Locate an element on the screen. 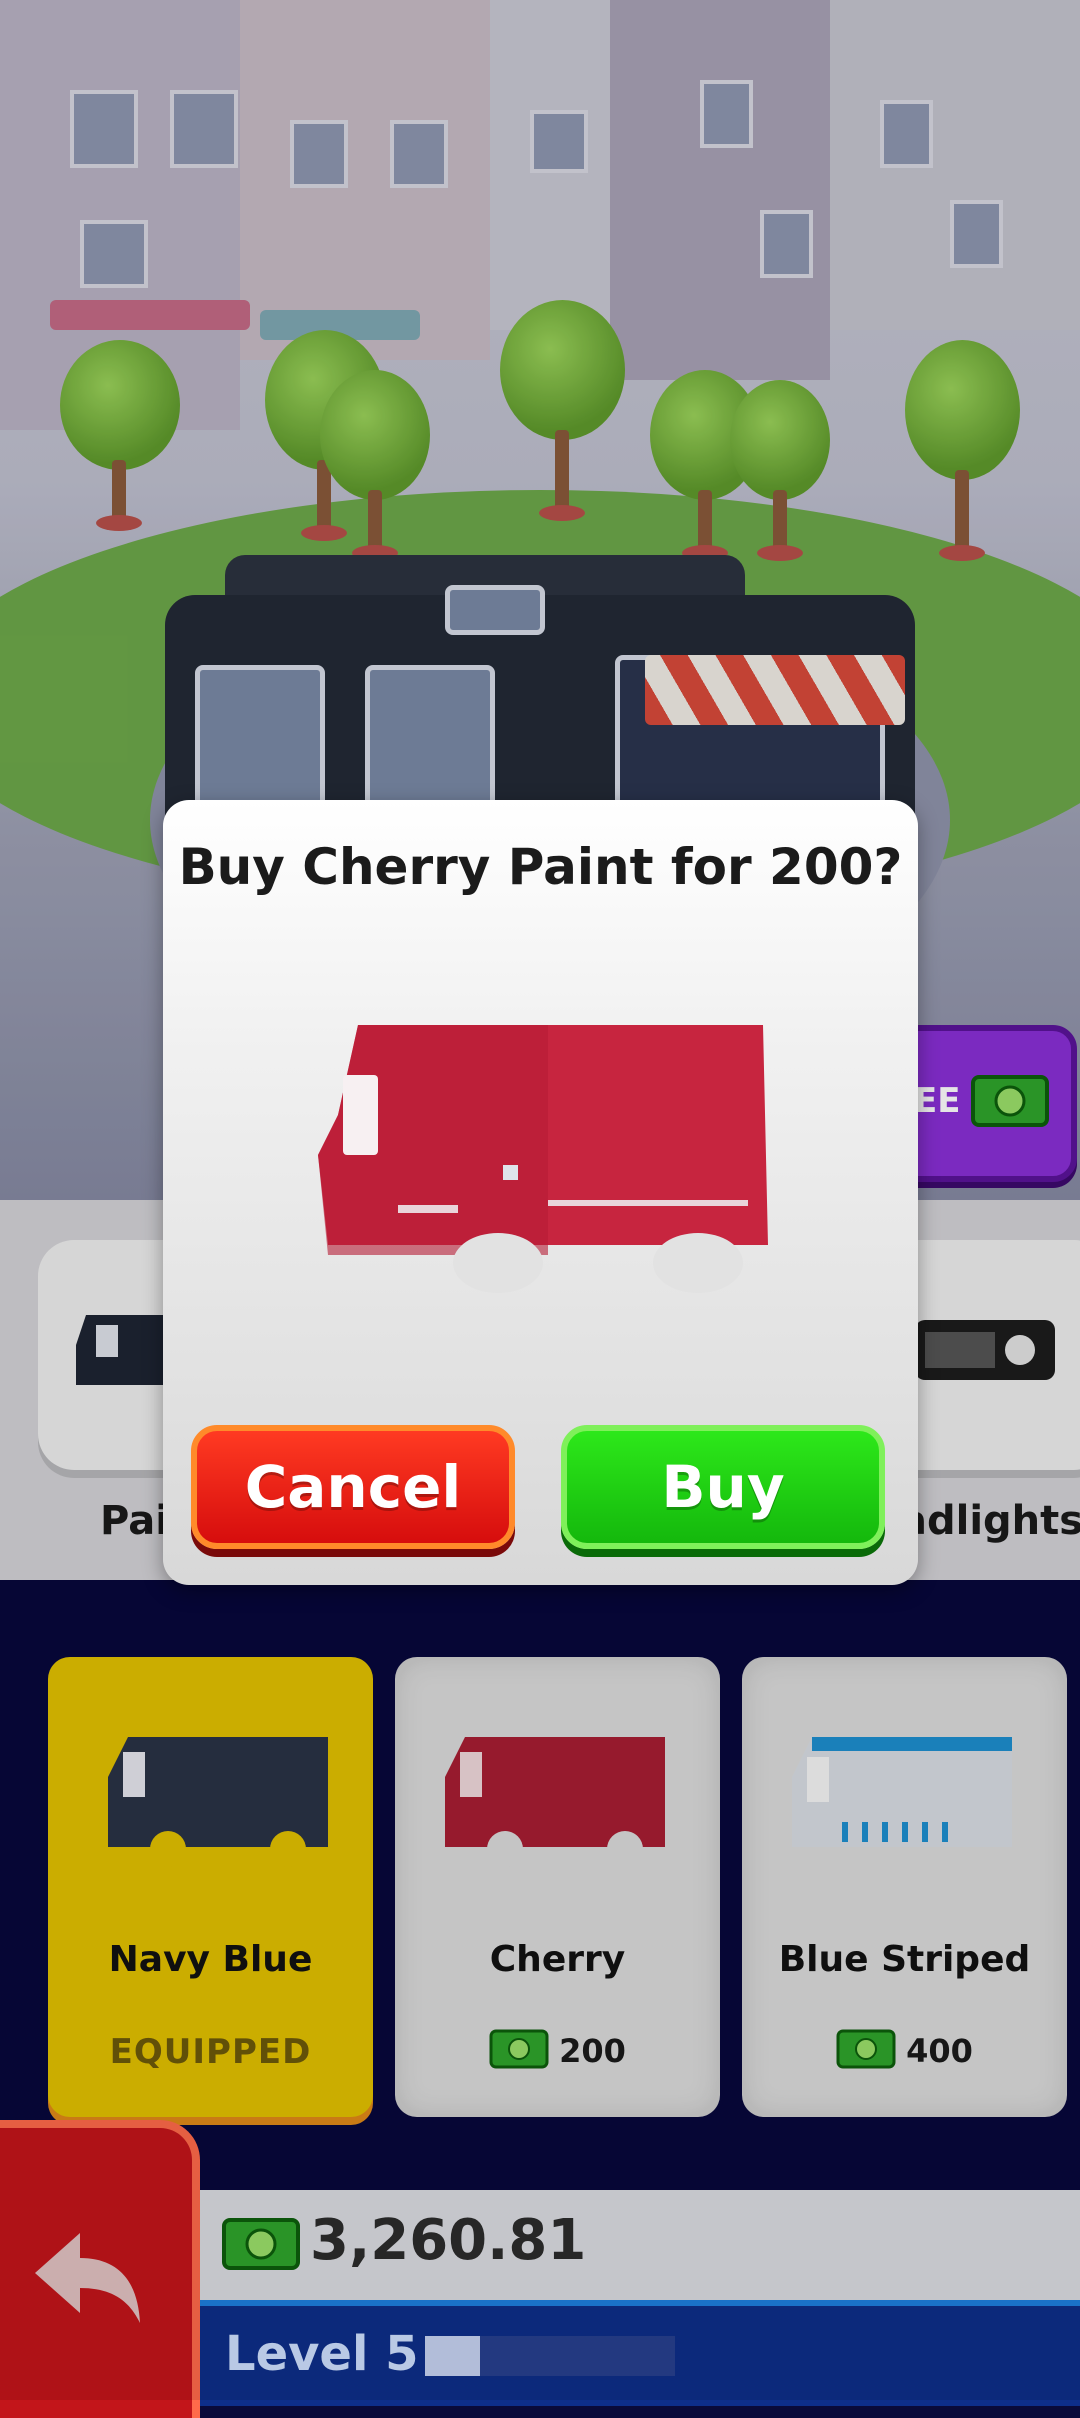  cherry-truck-preview is located at coordinates (538, 1155).